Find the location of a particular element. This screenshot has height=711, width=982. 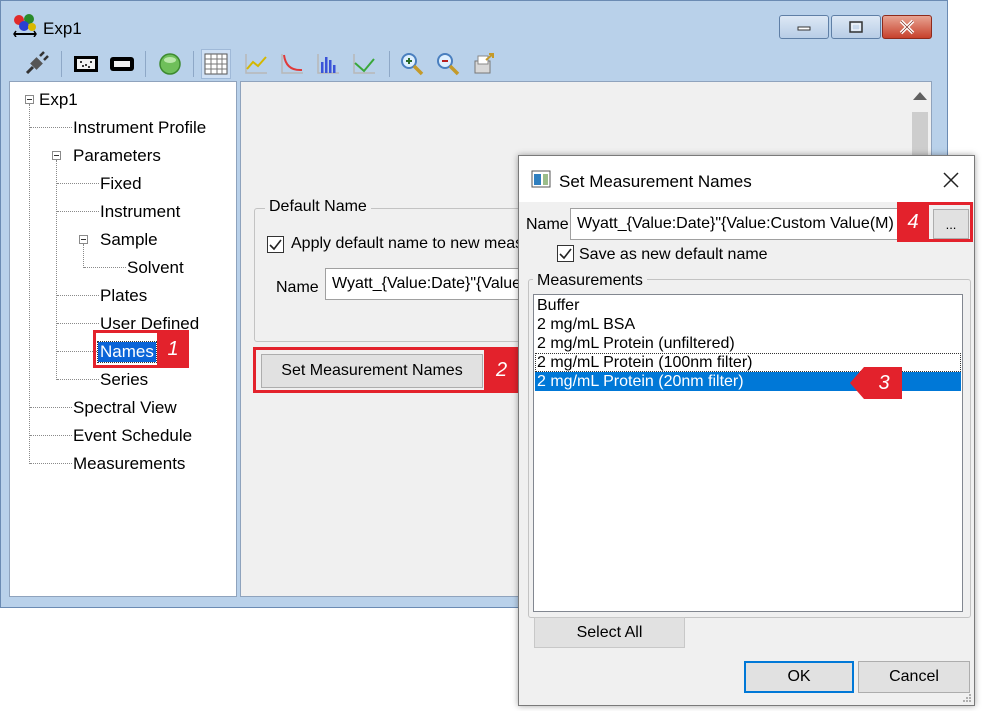

window-title: Exp1 is located at coordinates (62, 28).